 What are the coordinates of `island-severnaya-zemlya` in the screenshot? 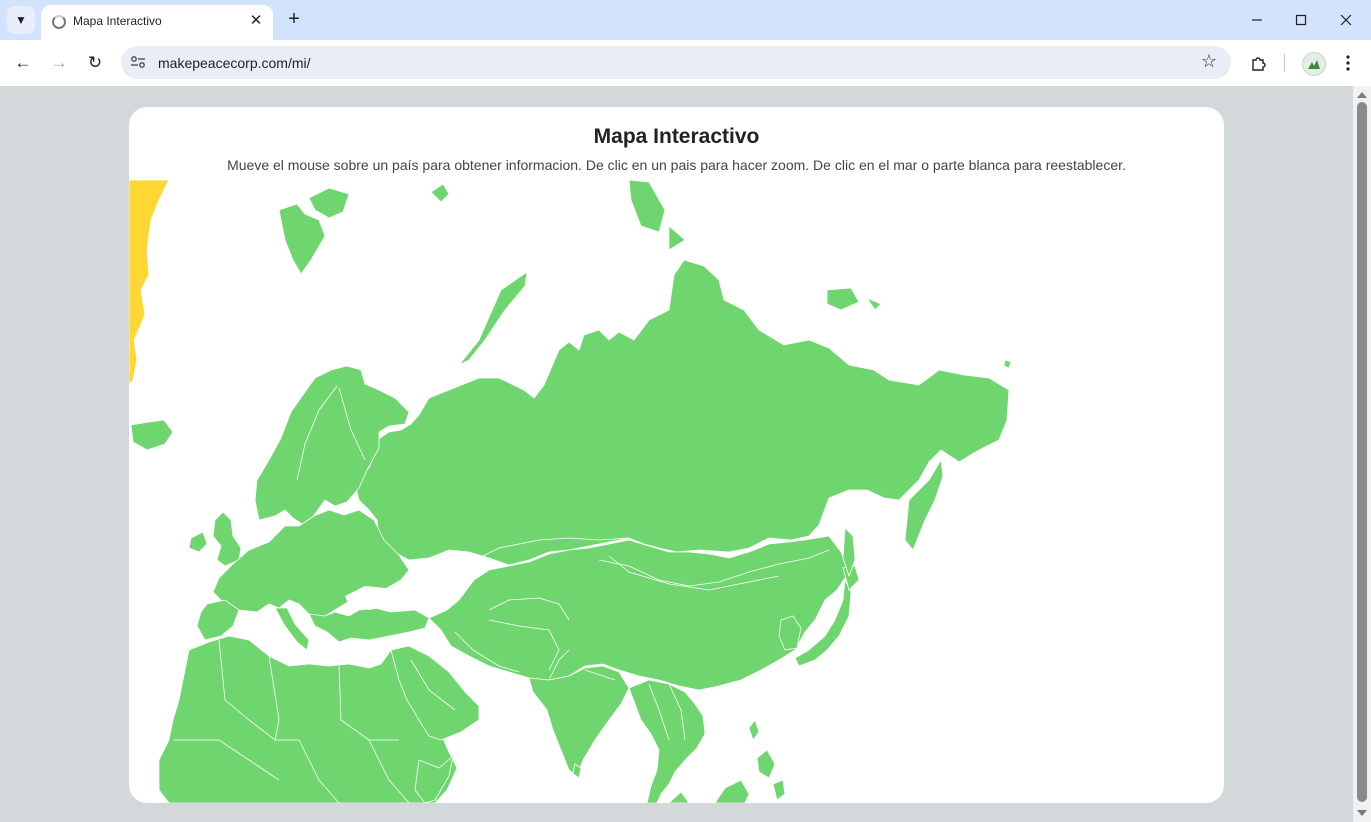 It's located at (657, 215).